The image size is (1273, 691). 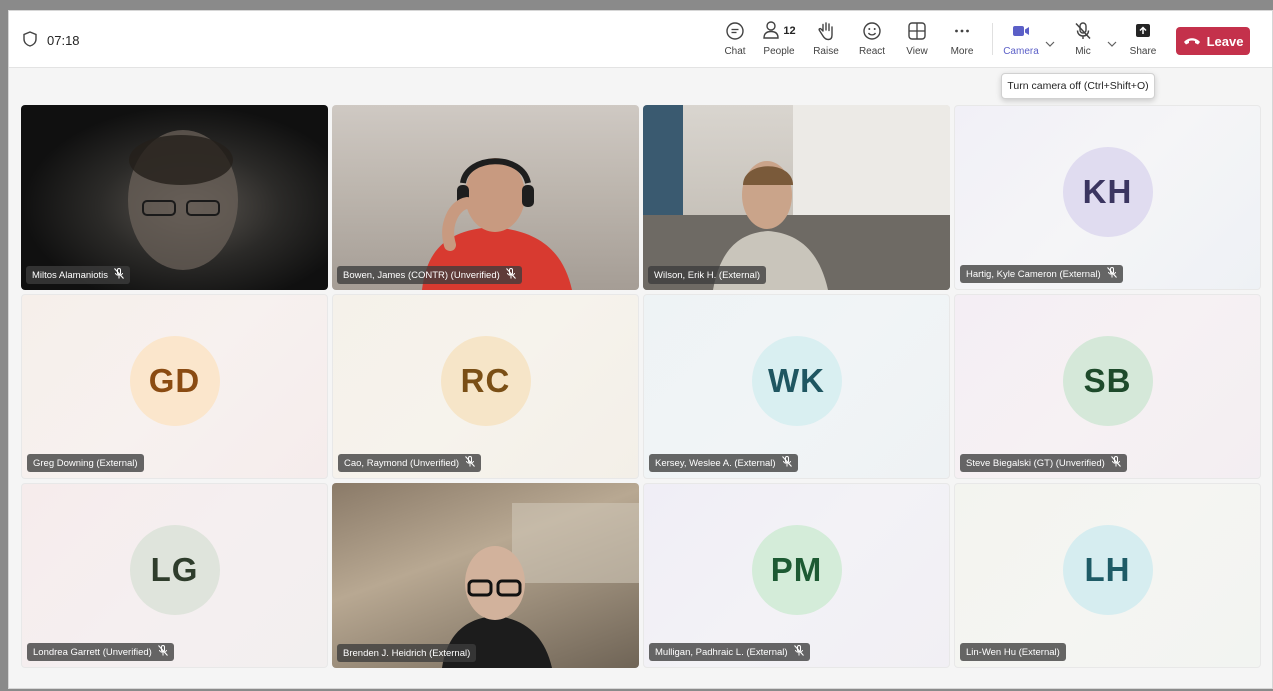 What do you see at coordinates (174, 381) in the screenshot?
I see `participant-avatar: GD` at bounding box center [174, 381].